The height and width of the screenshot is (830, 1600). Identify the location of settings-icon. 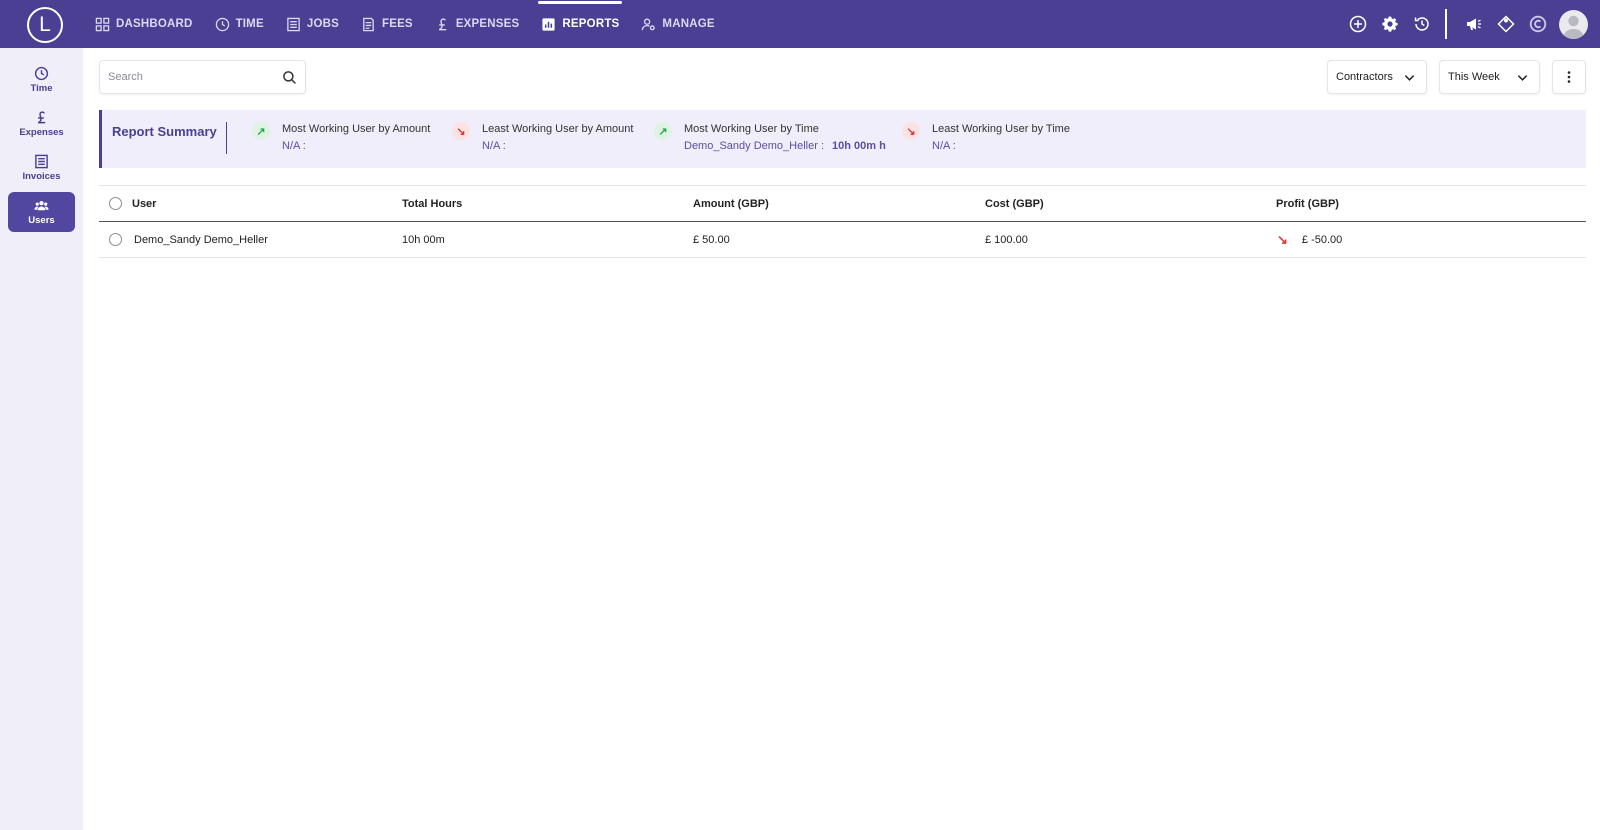
(1390, 24).